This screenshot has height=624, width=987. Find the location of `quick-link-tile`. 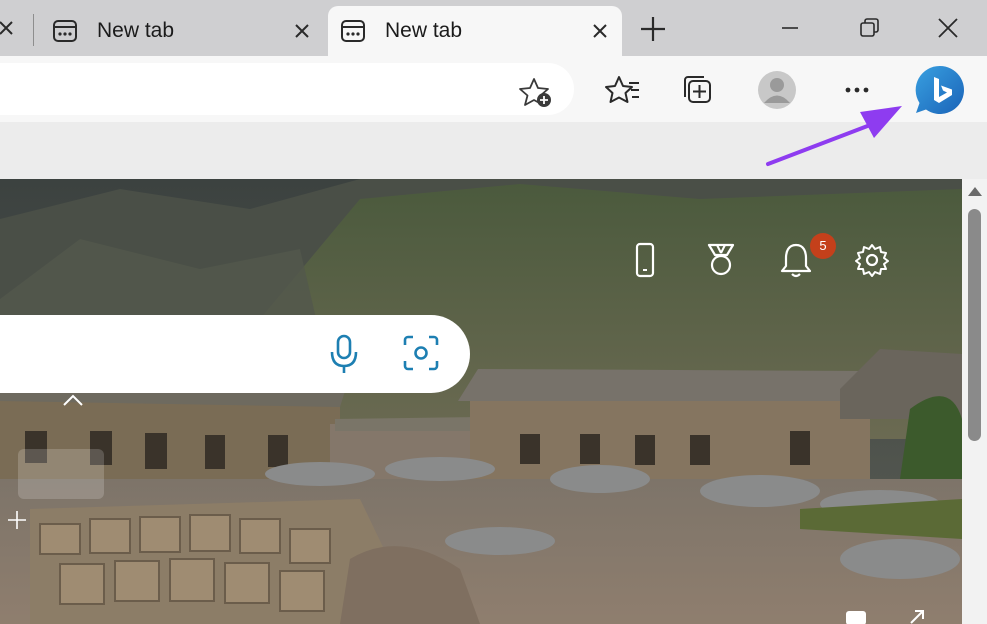

quick-link-tile is located at coordinates (61, 474).